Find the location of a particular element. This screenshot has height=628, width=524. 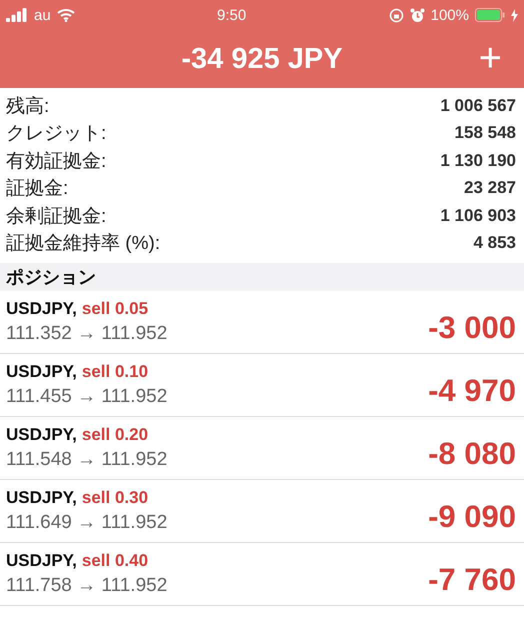

position-profit: -7 760 is located at coordinates (472, 580).